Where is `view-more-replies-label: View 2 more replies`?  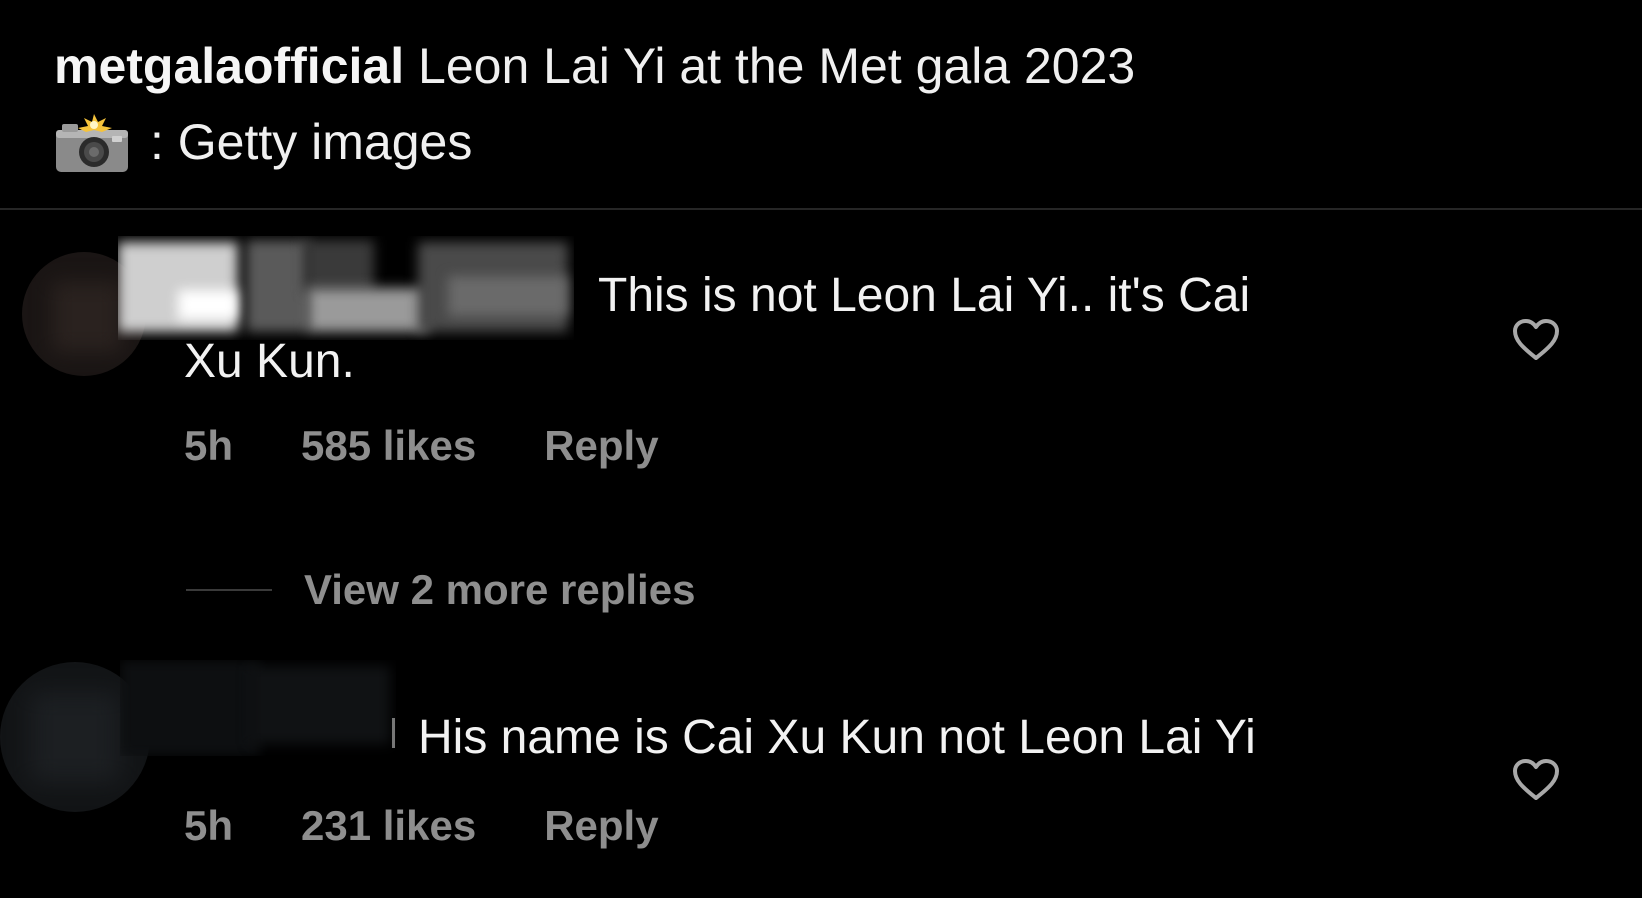
view-more-replies-label: View 2 more replies is located at coordinates (500, 589).